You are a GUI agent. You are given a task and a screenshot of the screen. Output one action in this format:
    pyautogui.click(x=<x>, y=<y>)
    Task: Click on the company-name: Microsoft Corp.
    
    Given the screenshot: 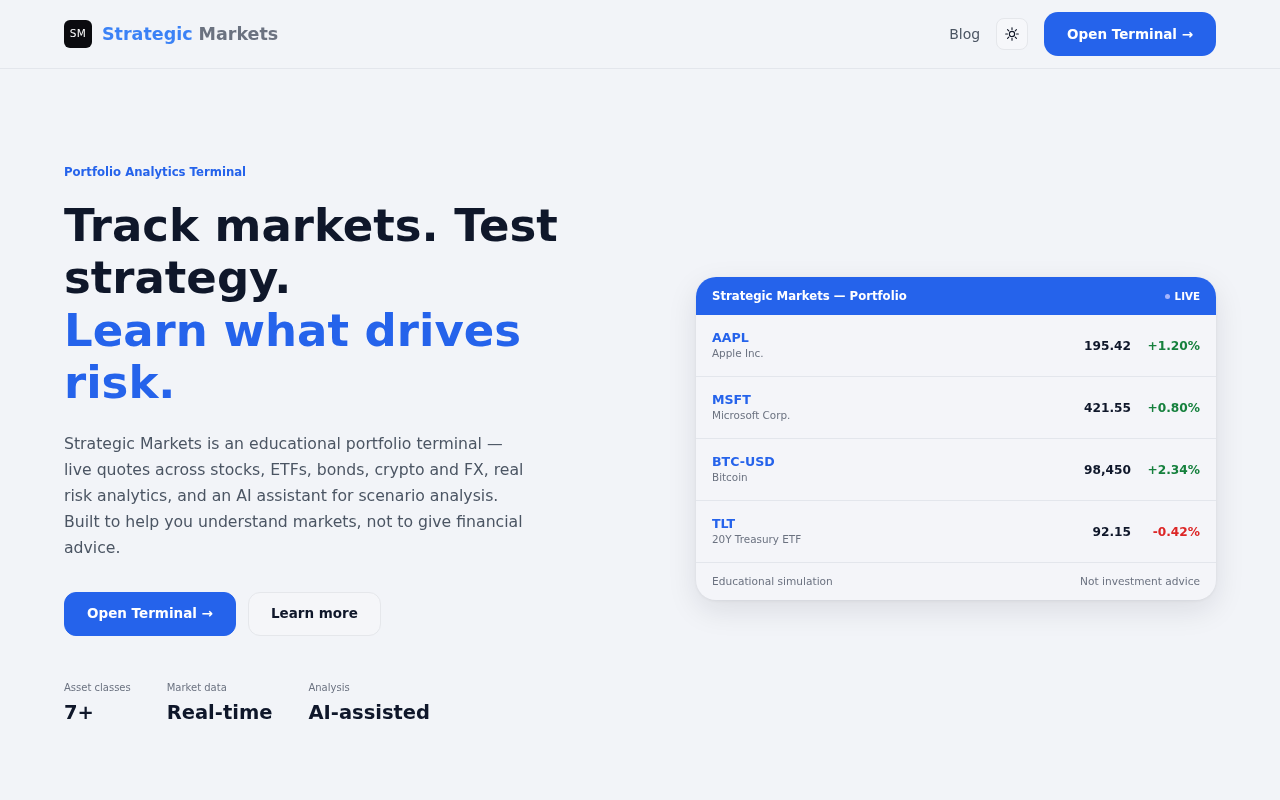 What is the action you would take?
    pyautogui.click(x=751, y=416)
    